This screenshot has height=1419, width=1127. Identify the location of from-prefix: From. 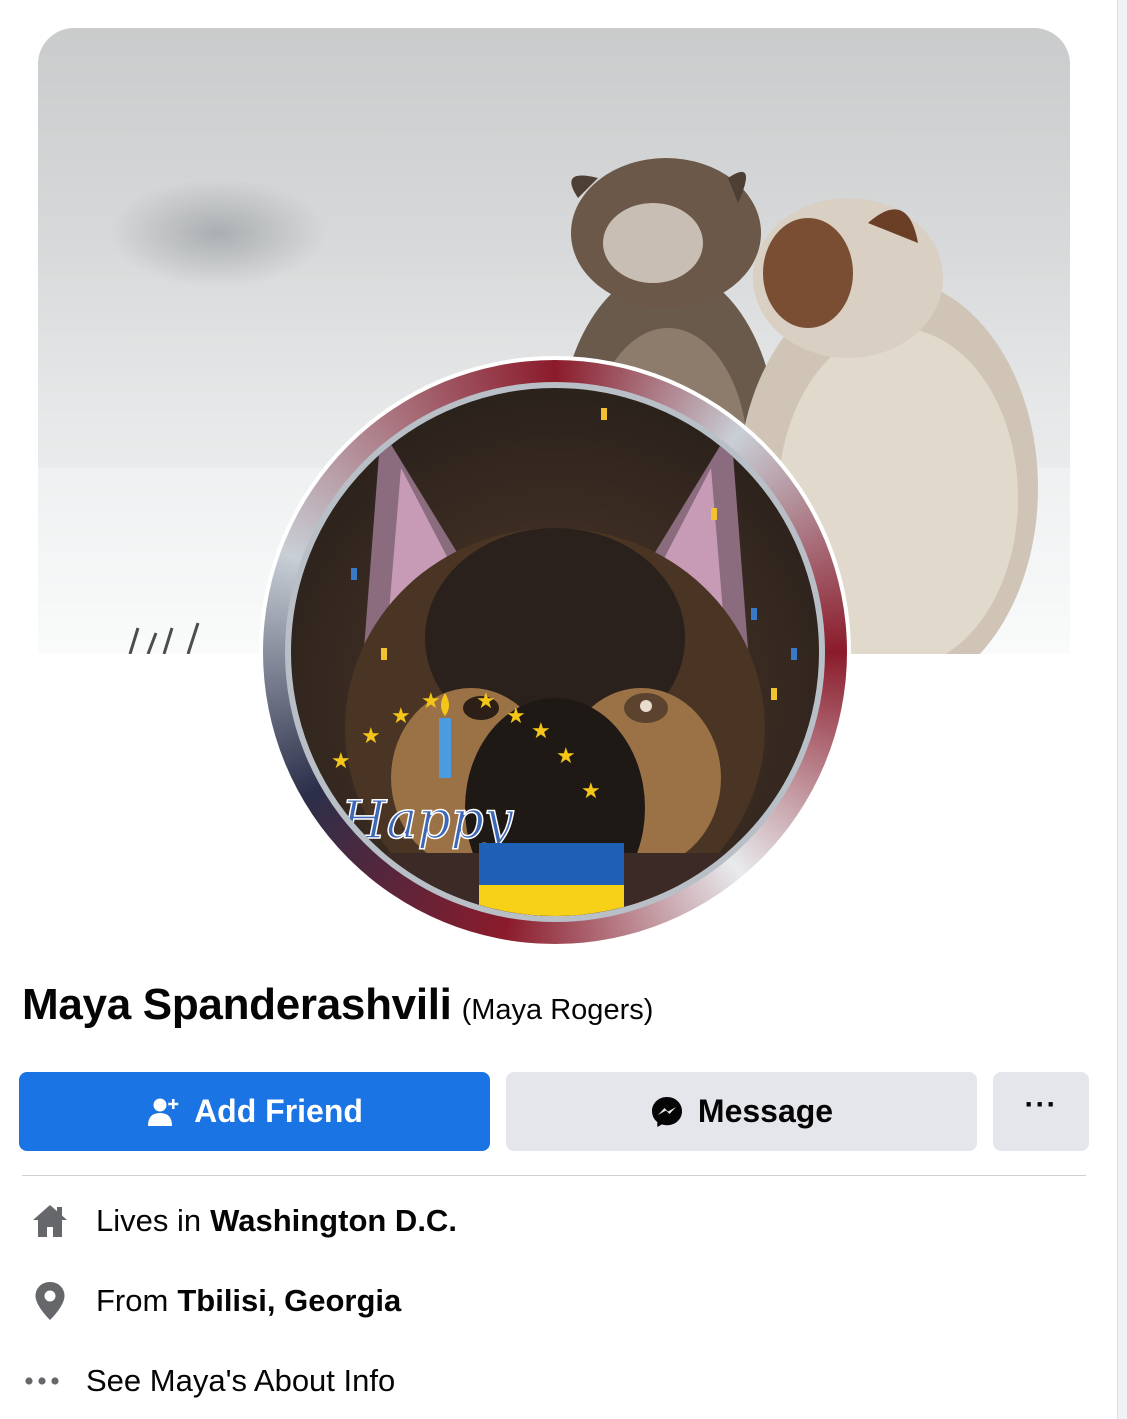
(132, 1300).